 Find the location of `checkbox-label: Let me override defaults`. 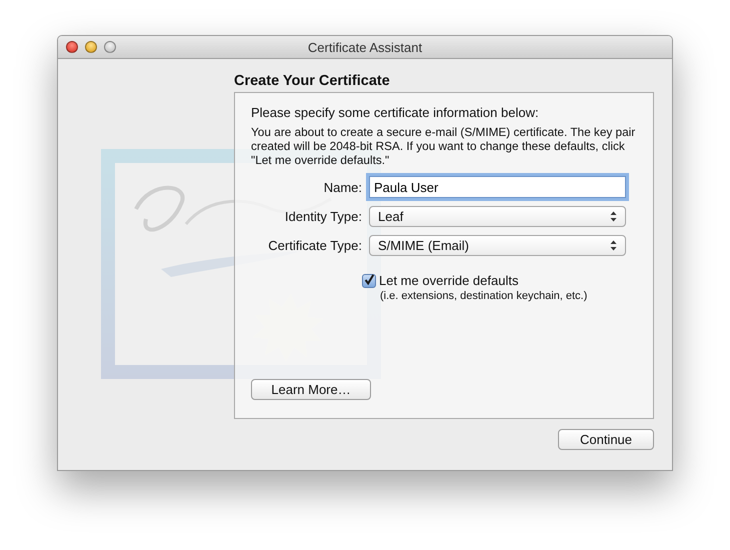

checkbox-label: Let me override defaults is located at coordinates (448, 280).